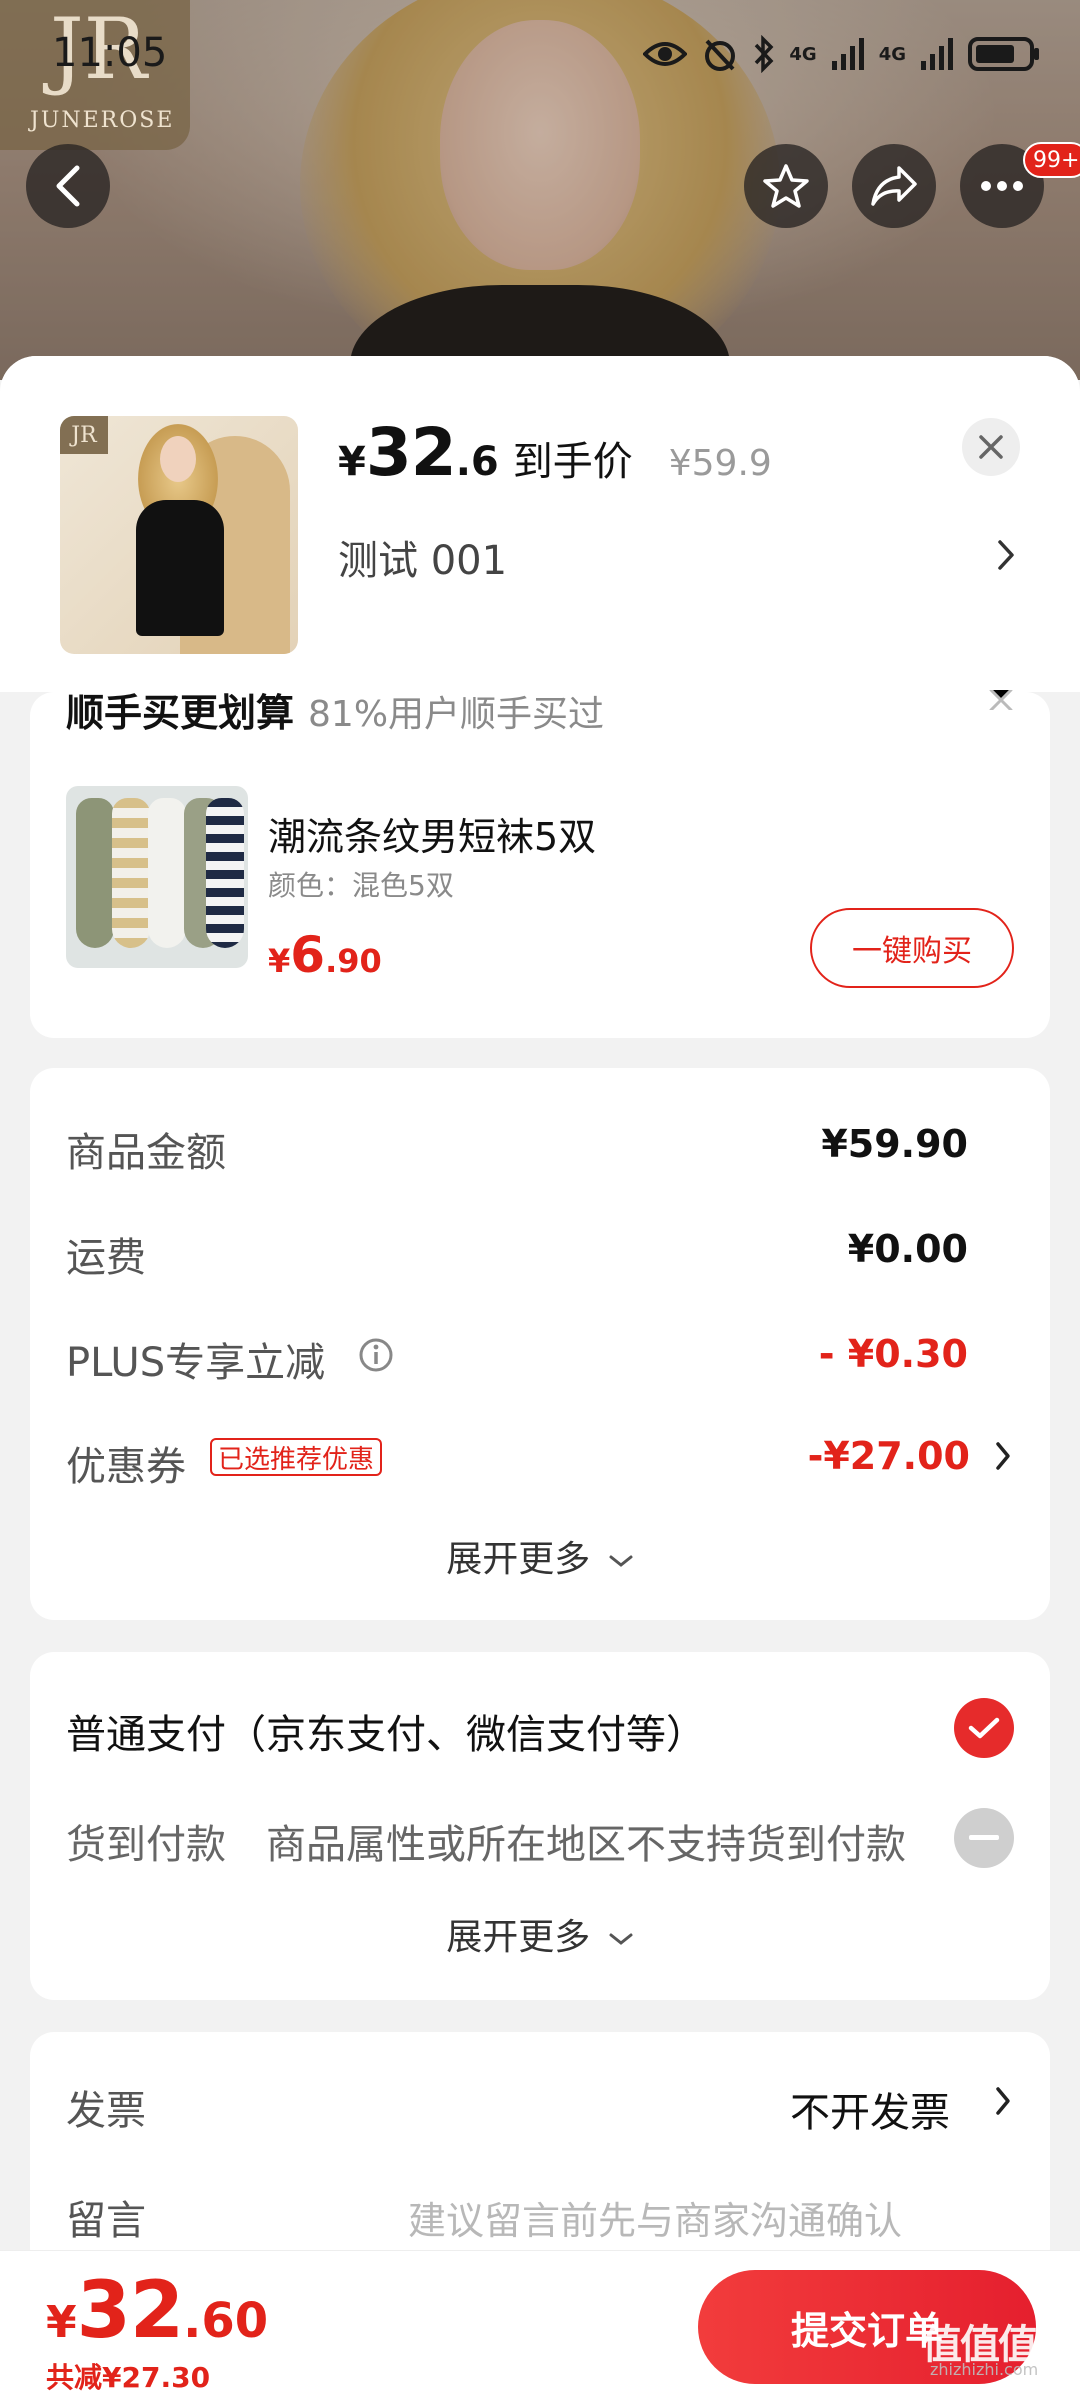 The width and height of the screenshot is (1080, 2400). I want to click on battery-icon, so click(1003, 54).